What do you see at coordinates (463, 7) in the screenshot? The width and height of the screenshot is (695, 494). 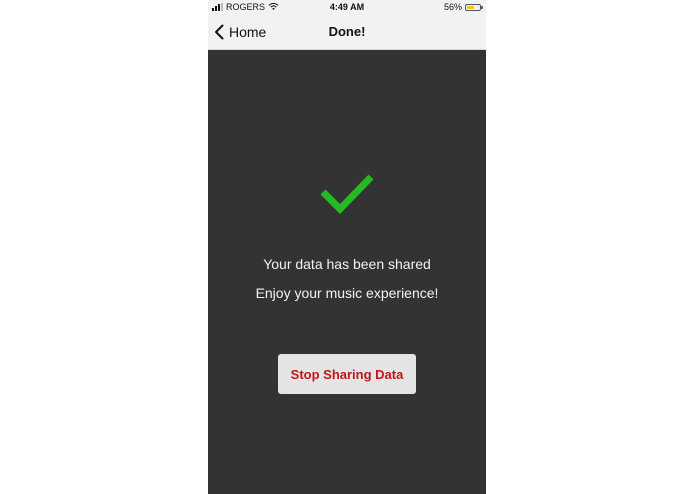 I see `status-right: 56%` at bounding box center [463, 7].